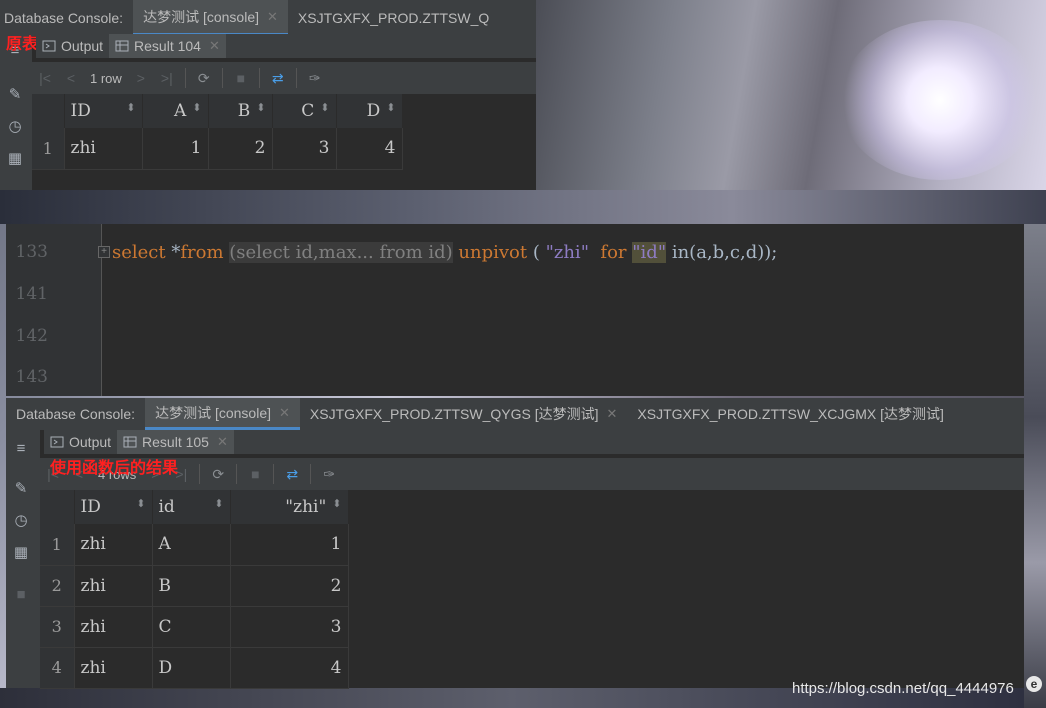 This screenshot has width=1046, height=708. Describe the element at coordinates (240, 111) in the screenshot. I see `column-header-B: B ⬍` at that location.